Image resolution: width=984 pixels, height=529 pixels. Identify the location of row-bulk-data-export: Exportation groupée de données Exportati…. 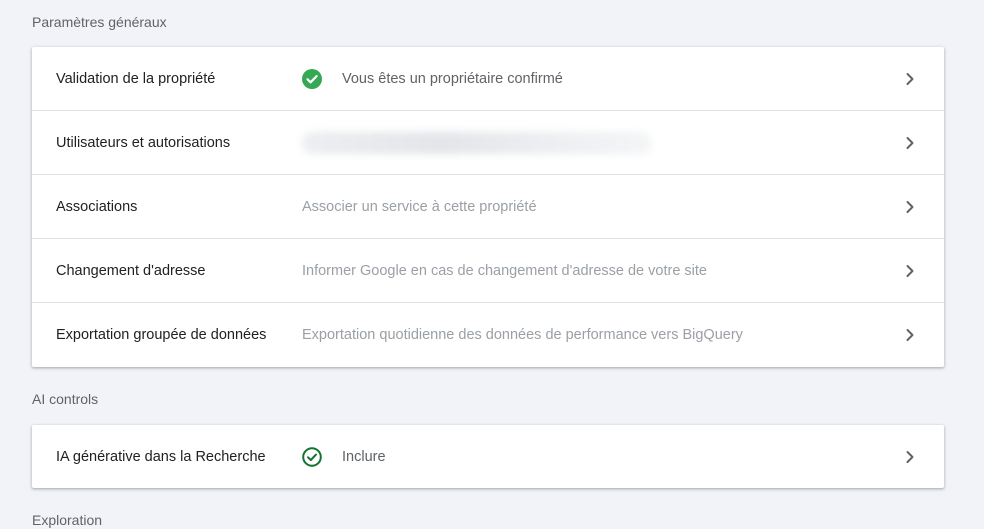
(488, 335).